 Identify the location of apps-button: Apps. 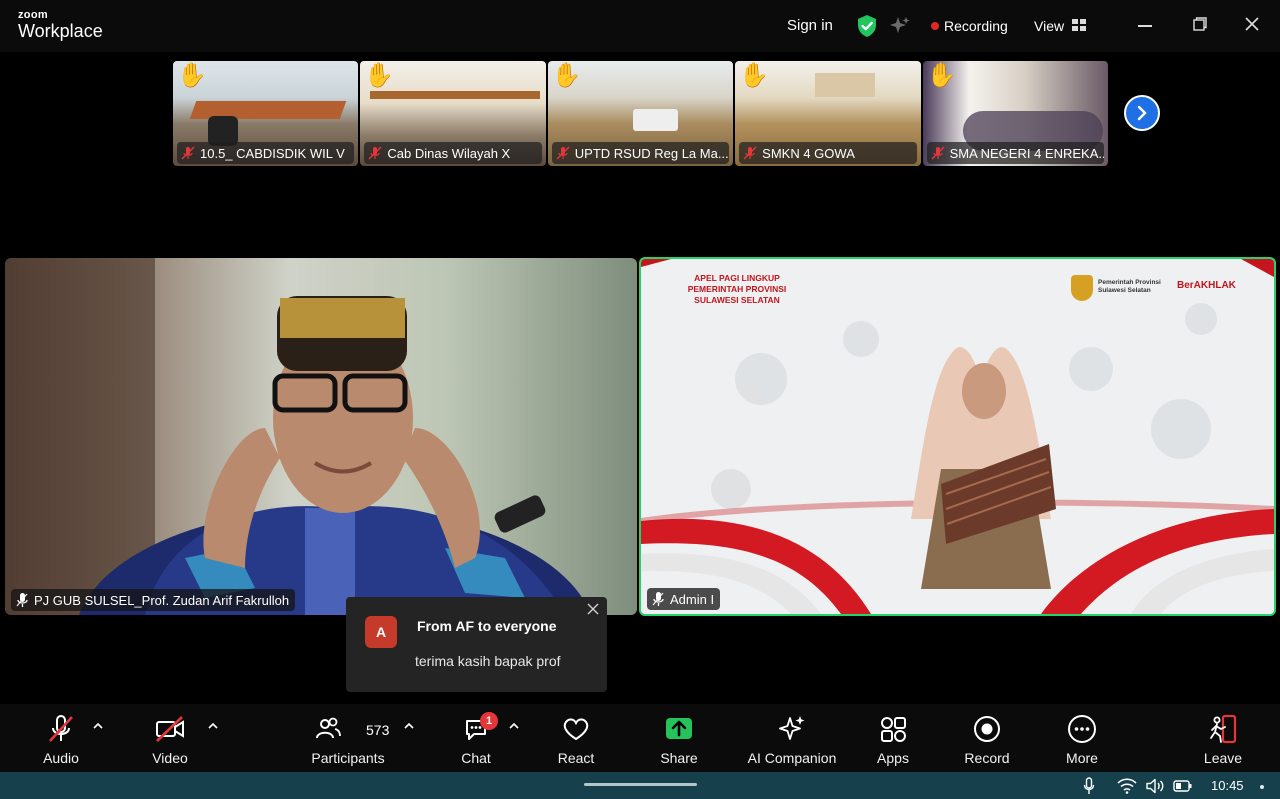
(893, 738).